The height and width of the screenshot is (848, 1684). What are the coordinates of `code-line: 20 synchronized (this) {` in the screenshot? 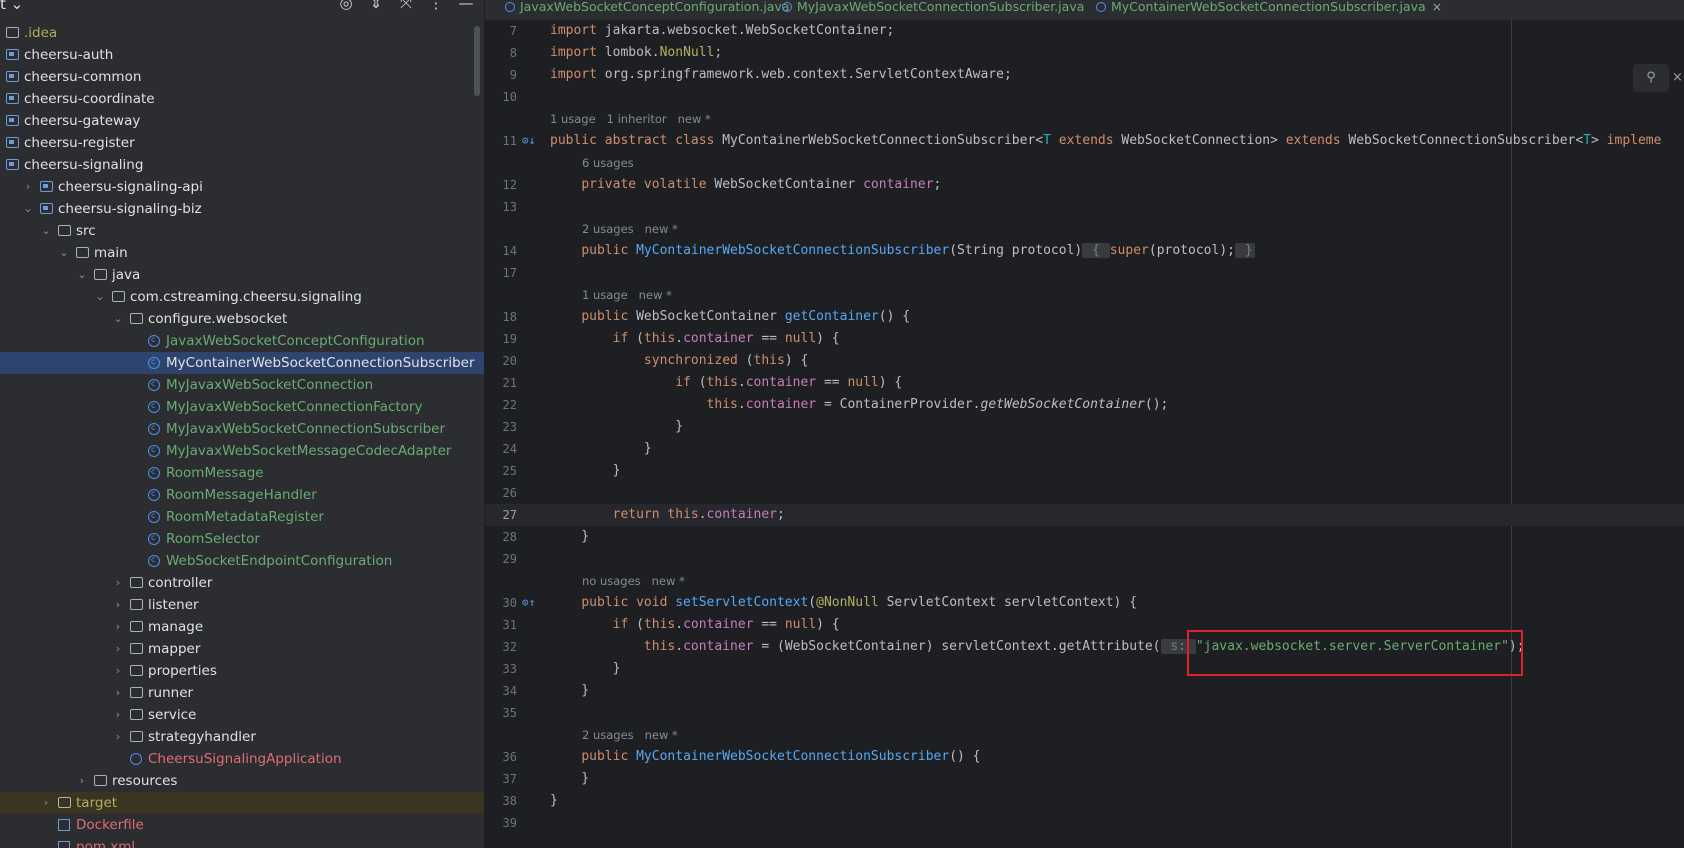 It's located at (1084, 361).